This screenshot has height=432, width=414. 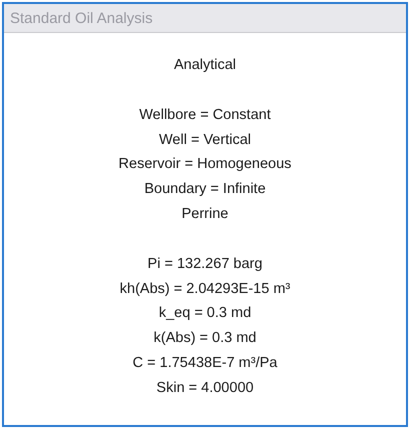 What do you see at coordinates (205, 314) in the screenshot?
I see `result-line: k_eq = 0.3 md` at bounding box center [205, 314].